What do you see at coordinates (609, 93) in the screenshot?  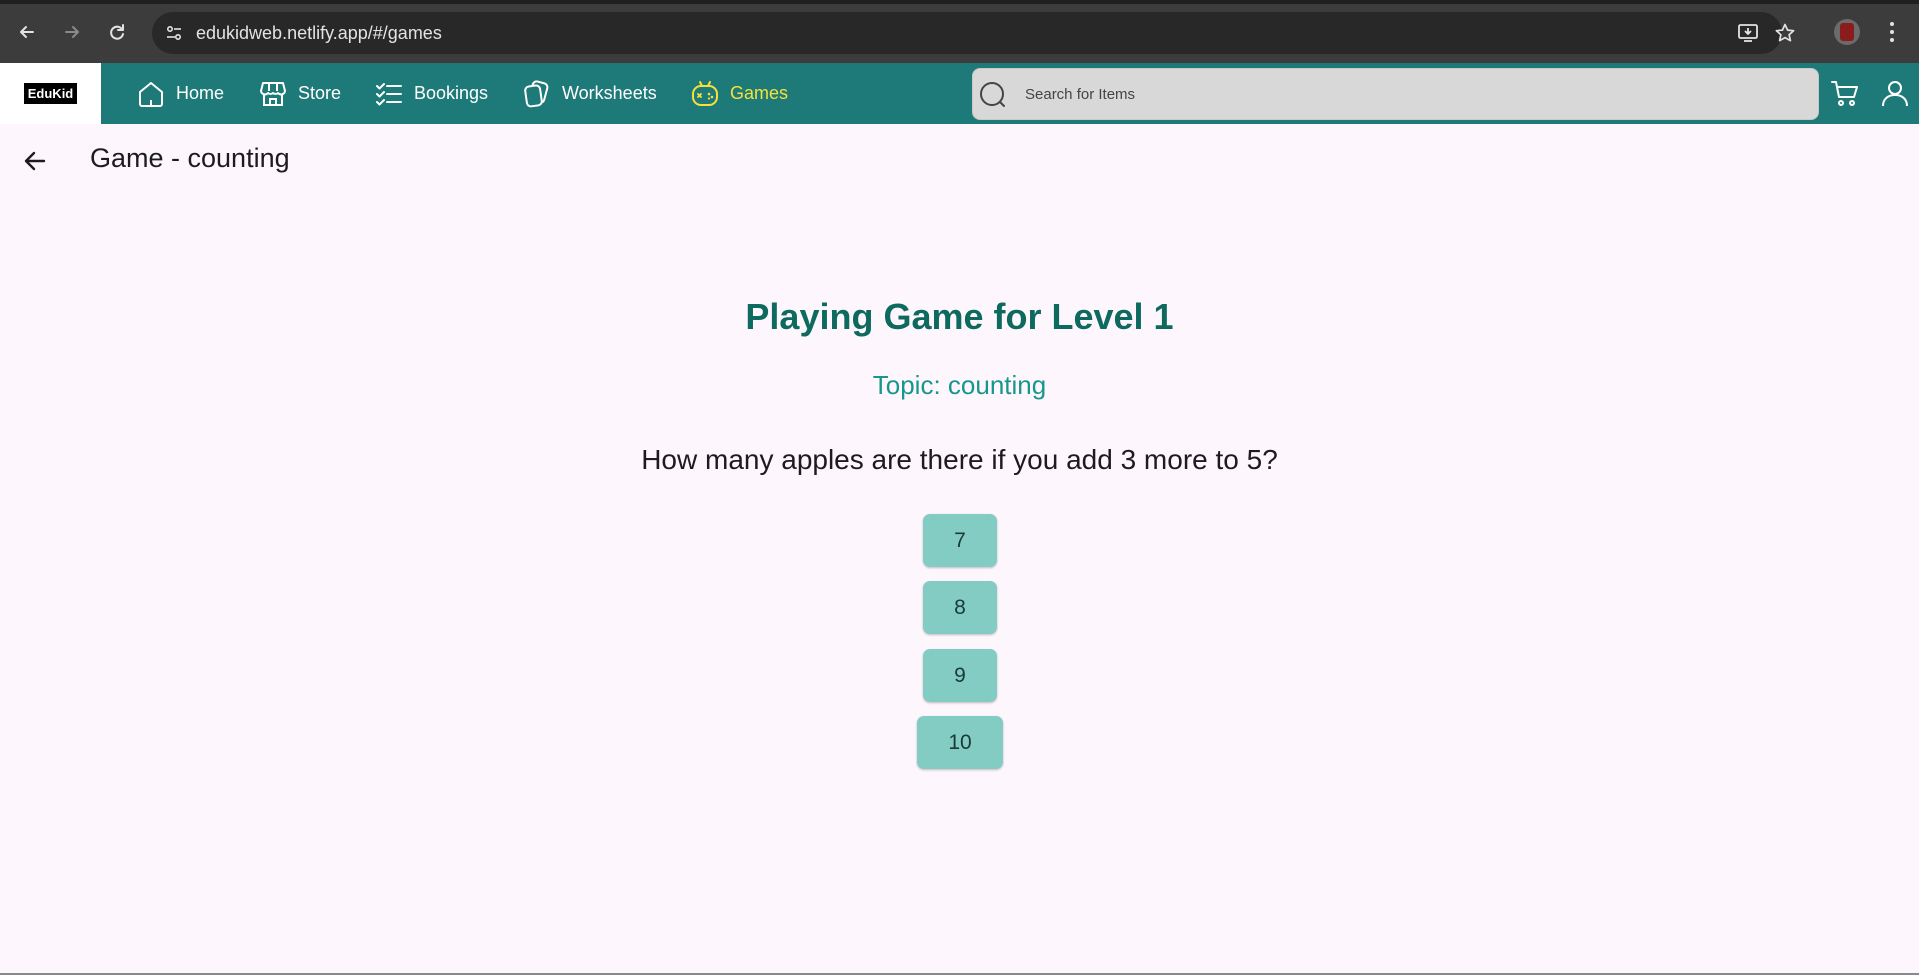 I see `nav-label-worksheets: Worksheets` at bounding box center [609, 93].